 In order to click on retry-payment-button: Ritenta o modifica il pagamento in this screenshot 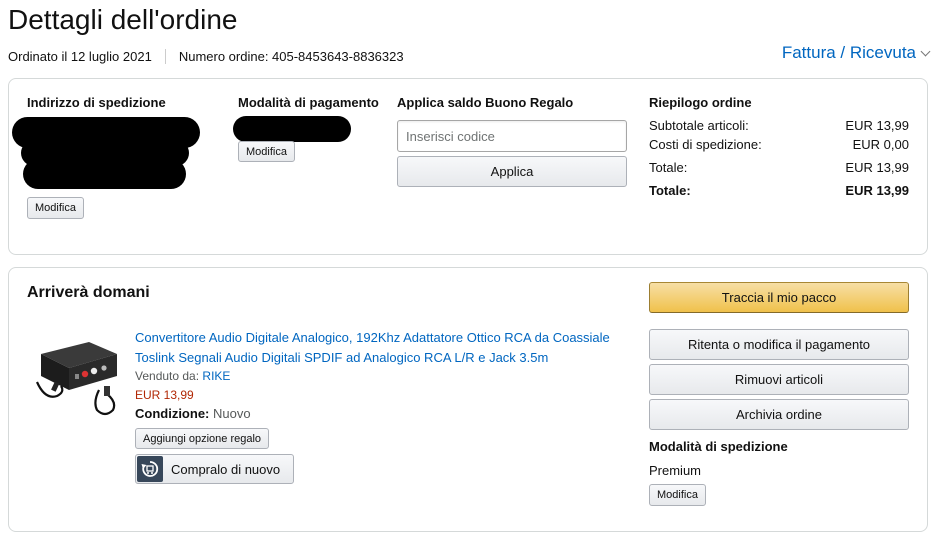, I will do `click(779, 344)`.